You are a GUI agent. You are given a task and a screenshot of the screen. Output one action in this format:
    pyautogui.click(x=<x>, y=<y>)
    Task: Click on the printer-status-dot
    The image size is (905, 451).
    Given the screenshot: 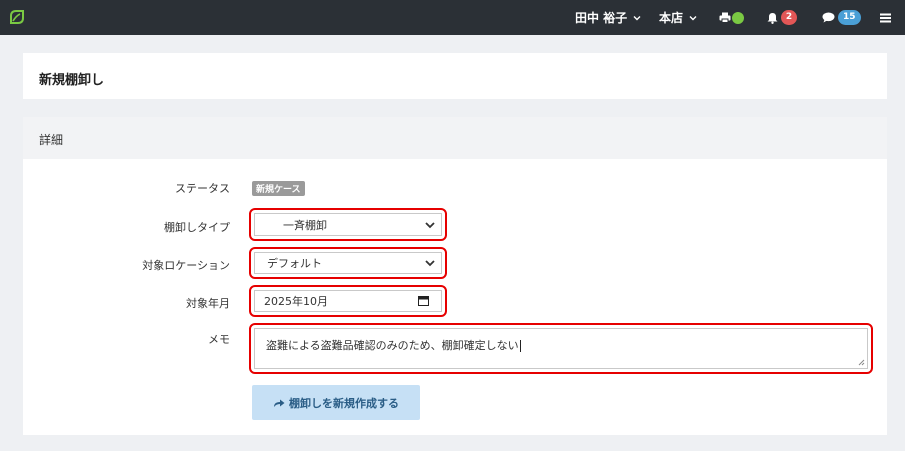 What is the action you would take?
    pyautogui.click(x=738, y=17)
    